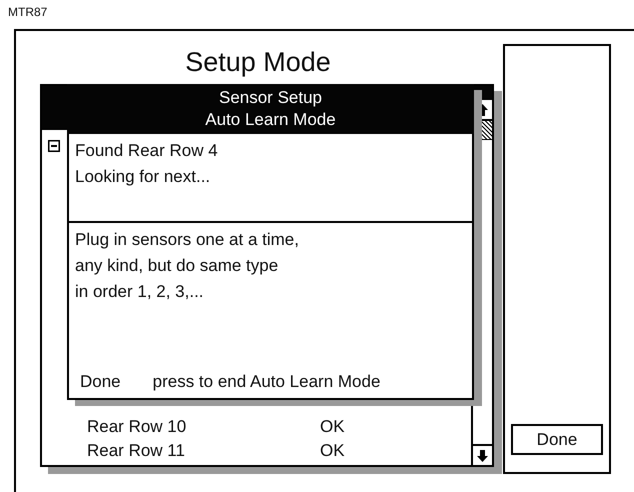  I want to click on scroll-down-button, so click(482, 454).